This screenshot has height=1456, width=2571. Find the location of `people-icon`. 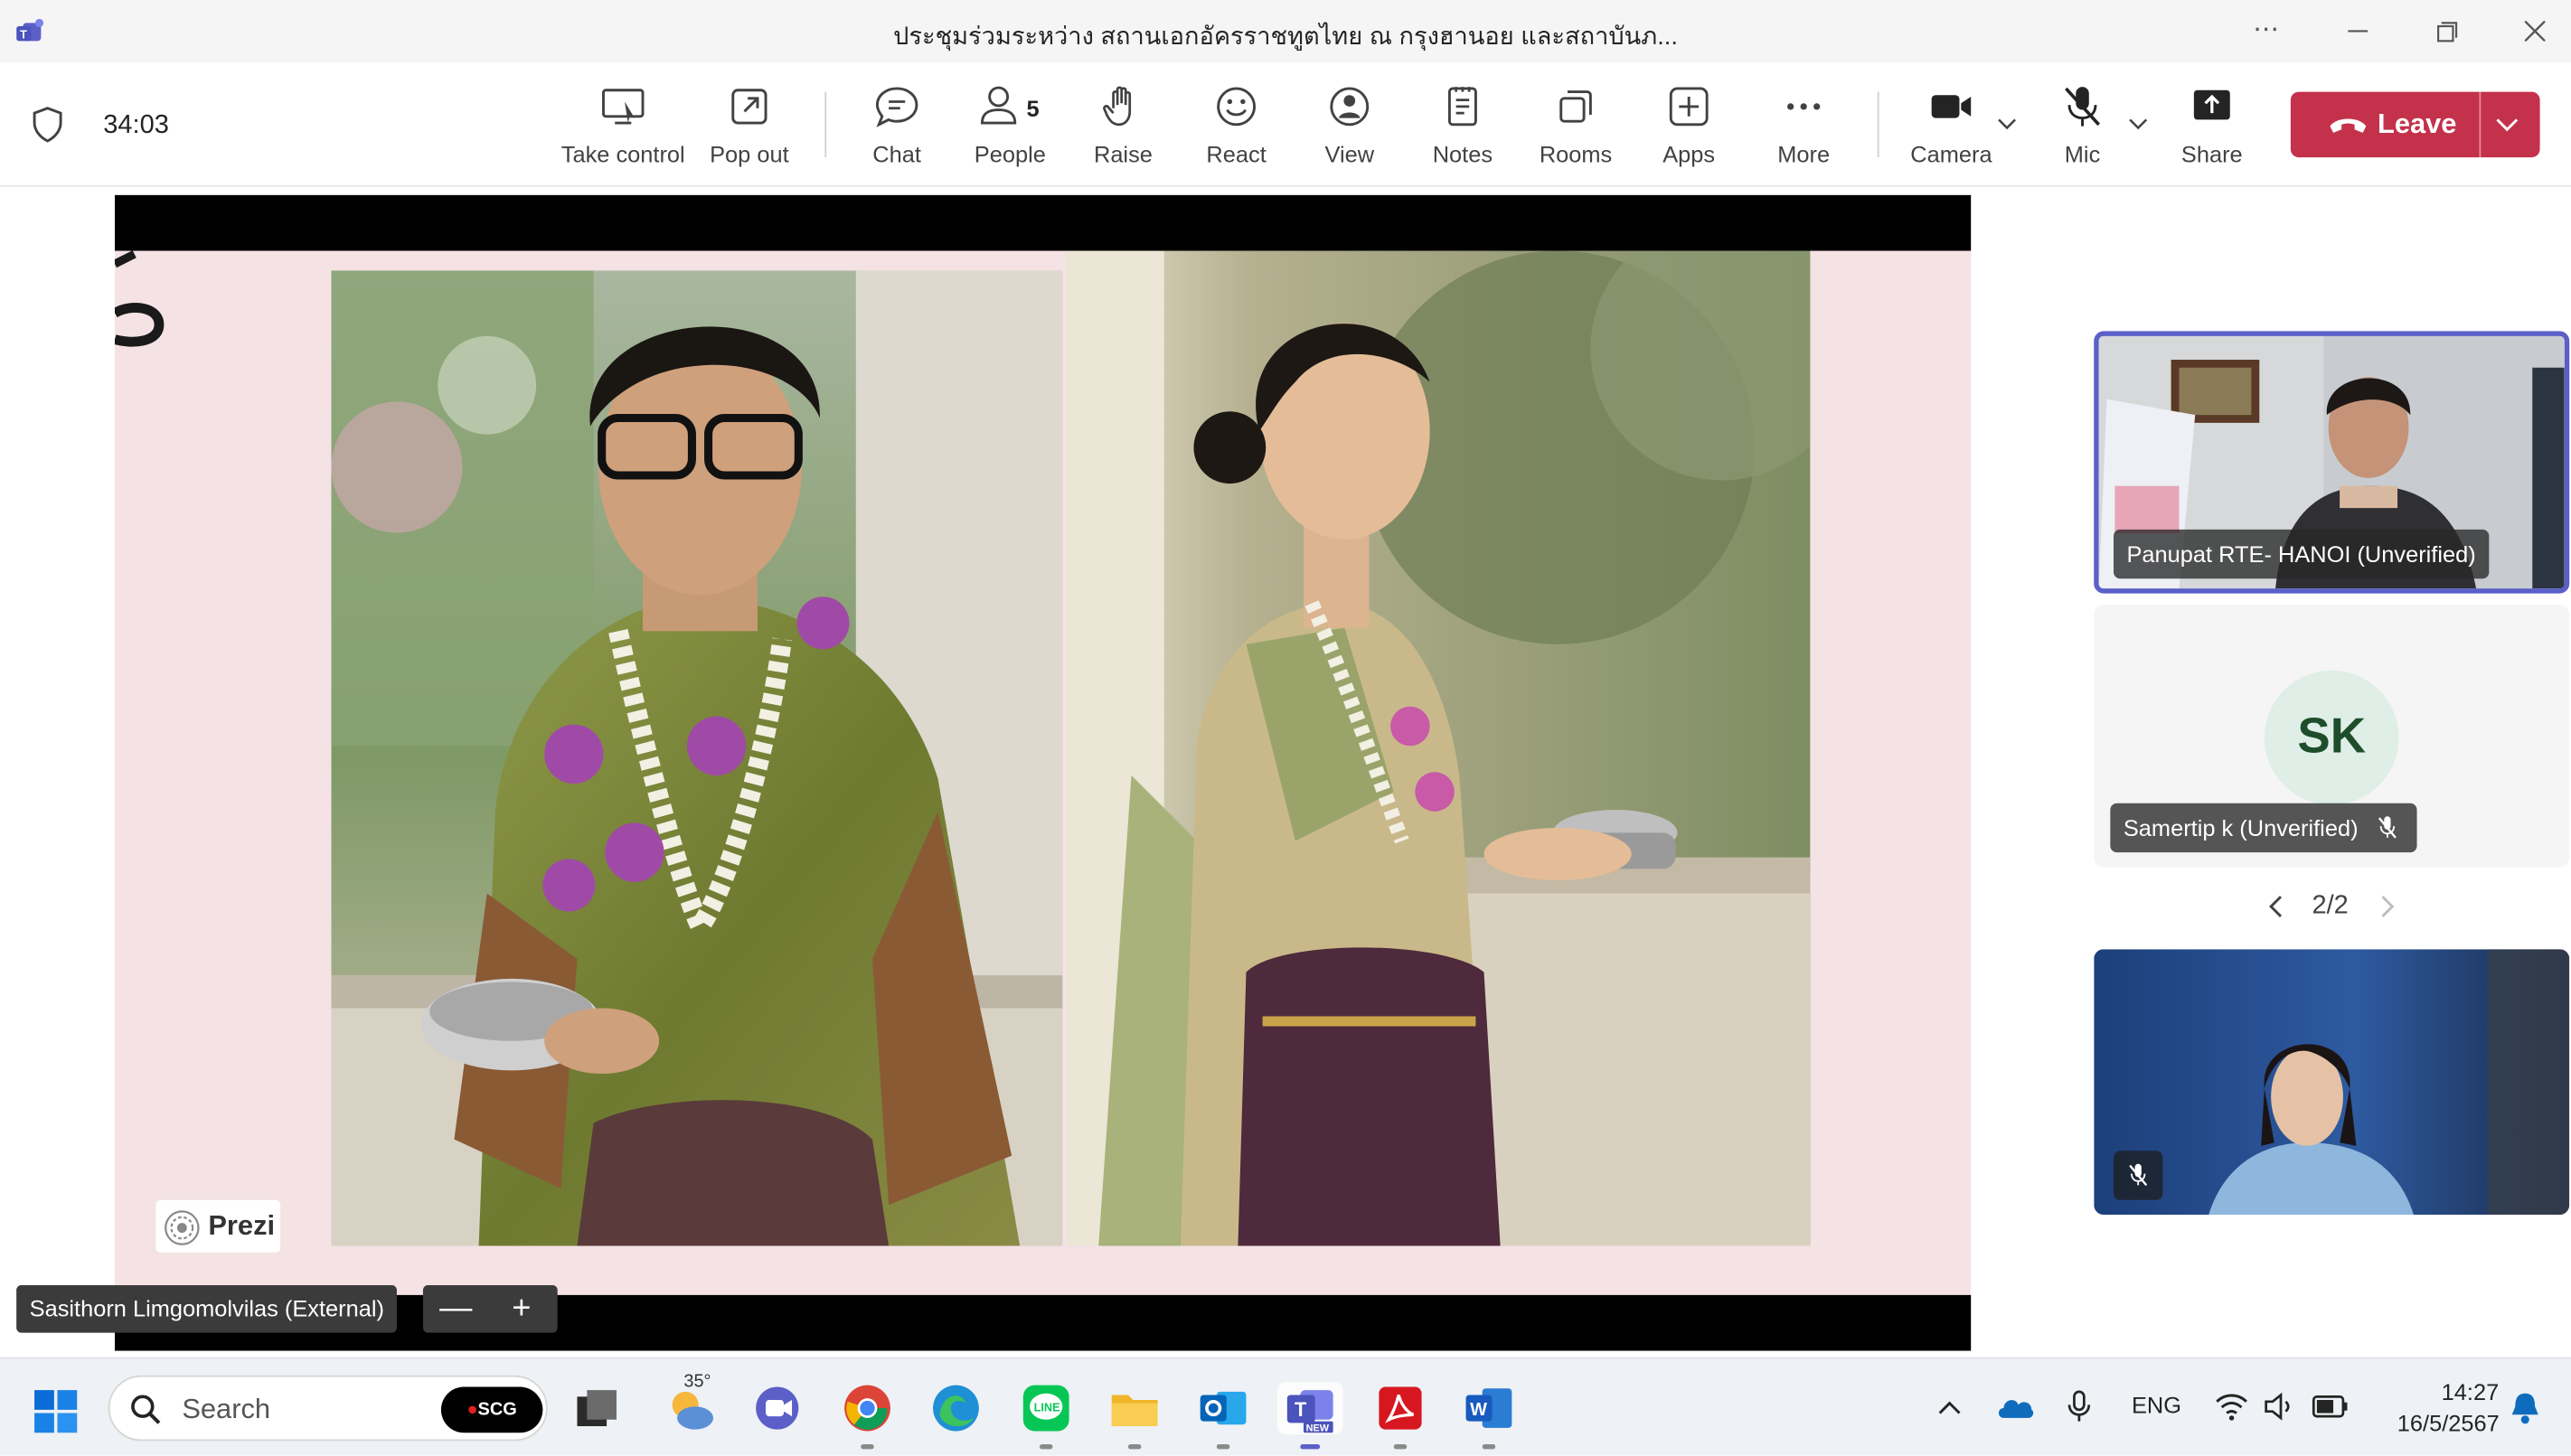

people-icon is located at coordinates (999, 106).